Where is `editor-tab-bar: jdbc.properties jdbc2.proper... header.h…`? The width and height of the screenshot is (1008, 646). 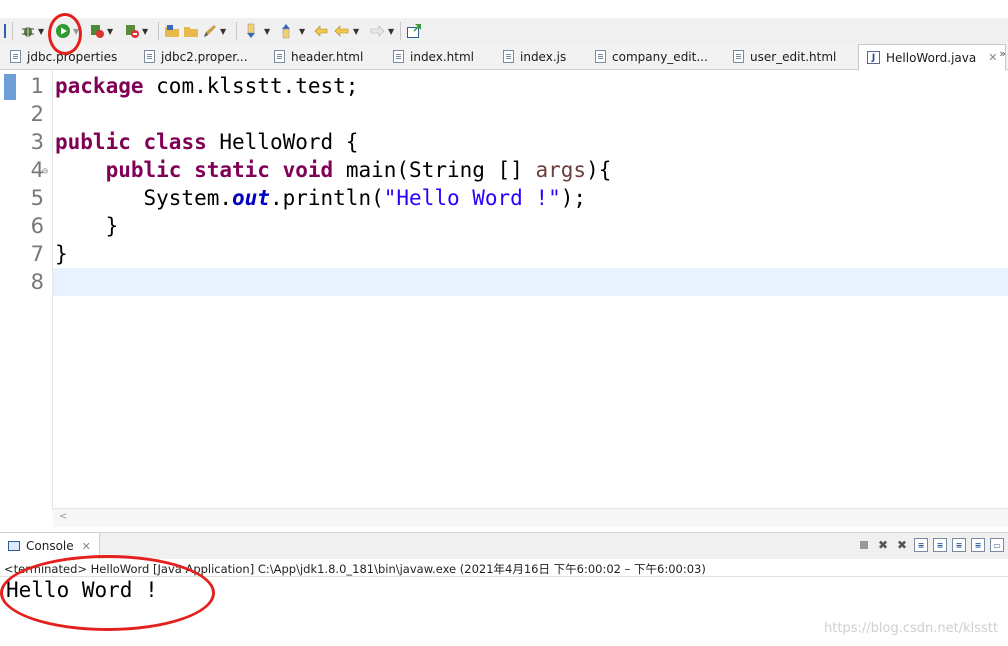
editor-tab-bar: jdbc.properties jdbc2.proper... header.h… is located at coordinates (504, 57).